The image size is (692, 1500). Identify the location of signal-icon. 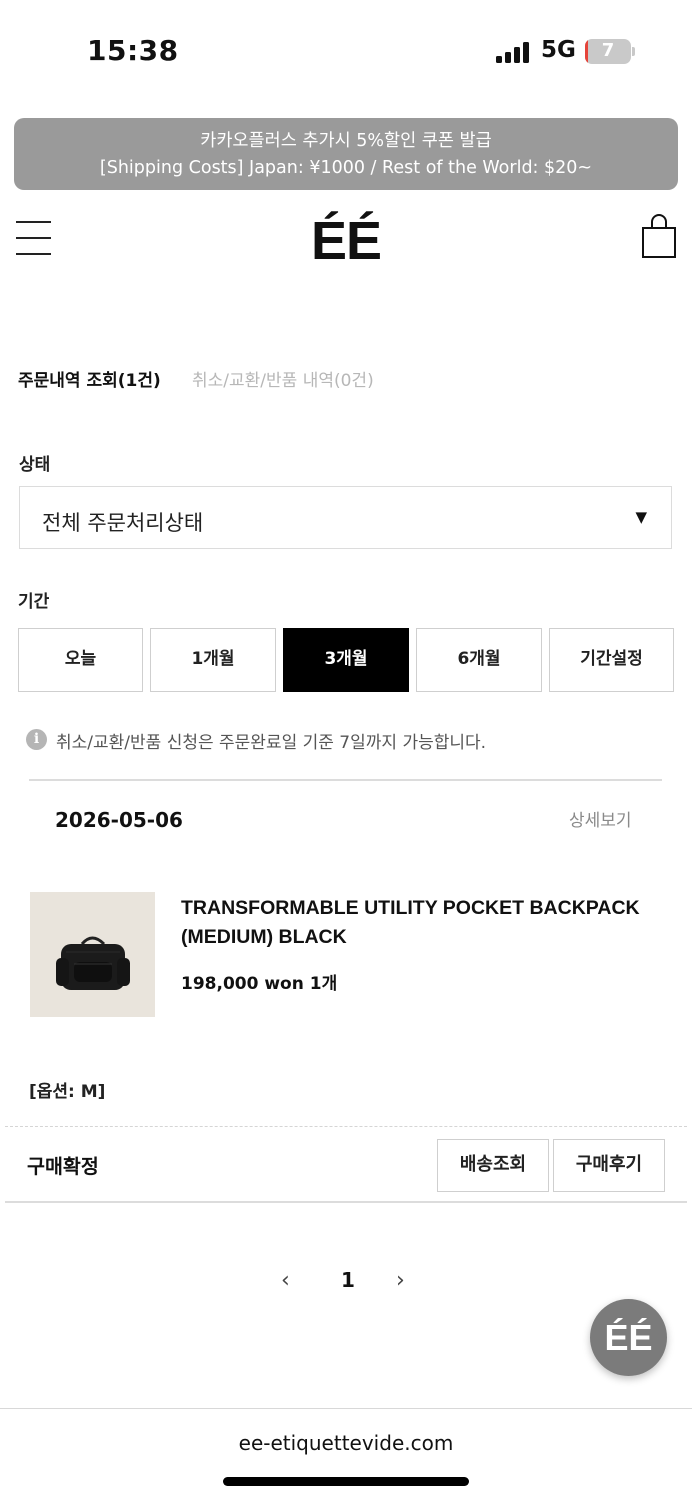
(514, 52).